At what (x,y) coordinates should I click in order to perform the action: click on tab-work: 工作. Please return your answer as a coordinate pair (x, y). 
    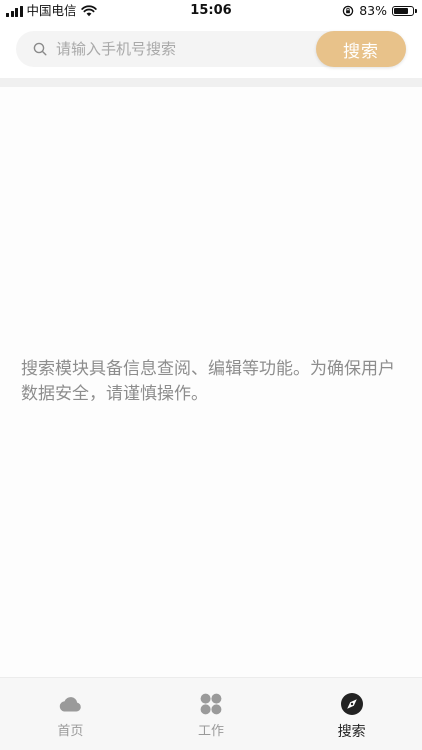
    Looking at the image, I should click on (211, 714).